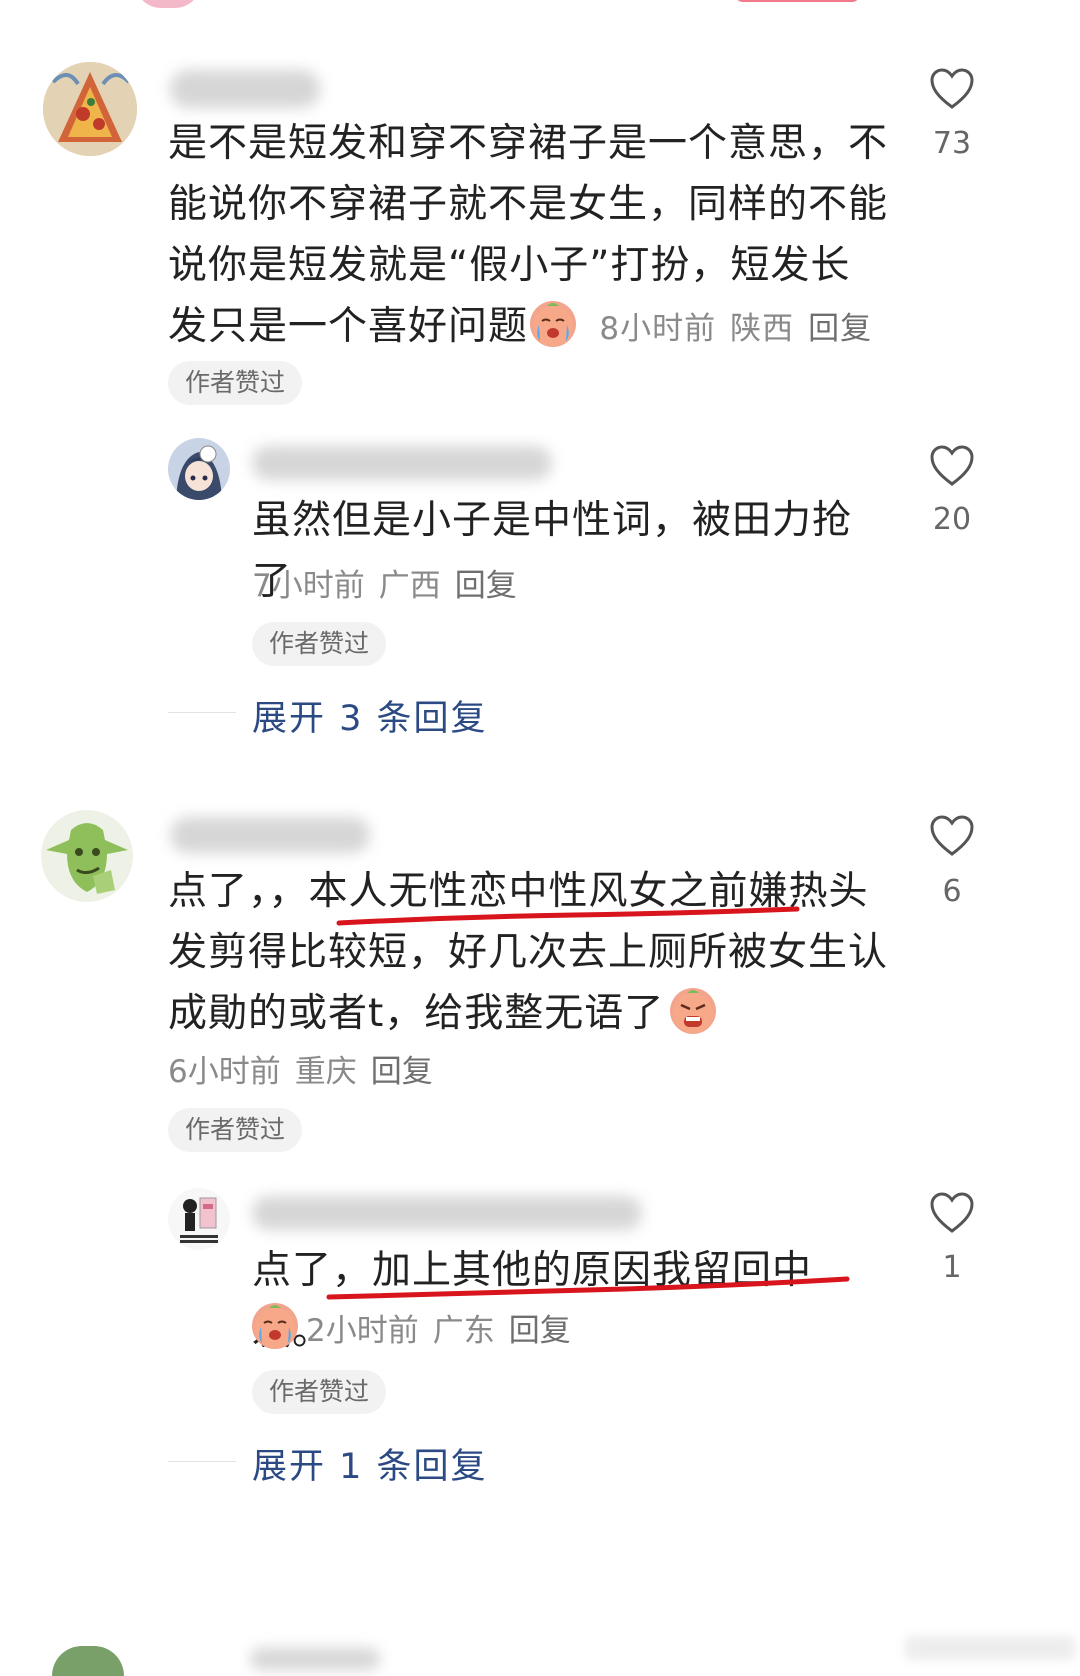 This screenshot has width=1080, height=1676. What do you see at coordinates (370, 1463) in the screenshot?
I see `expand-replies-button: 展开 1 条回复` at bounding box center [370, 1463].